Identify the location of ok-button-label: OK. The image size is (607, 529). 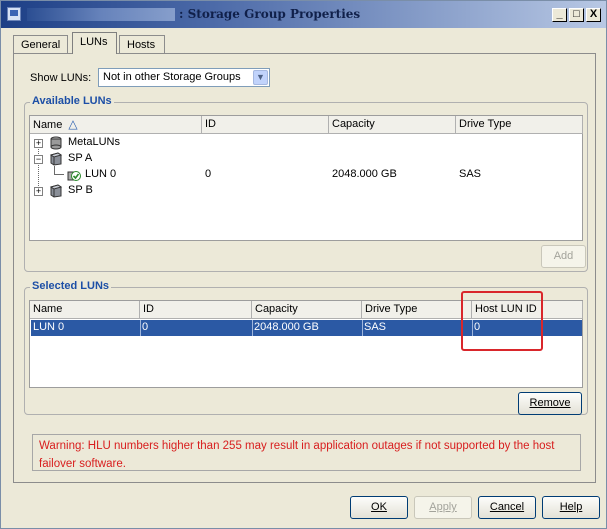
(379, 507).